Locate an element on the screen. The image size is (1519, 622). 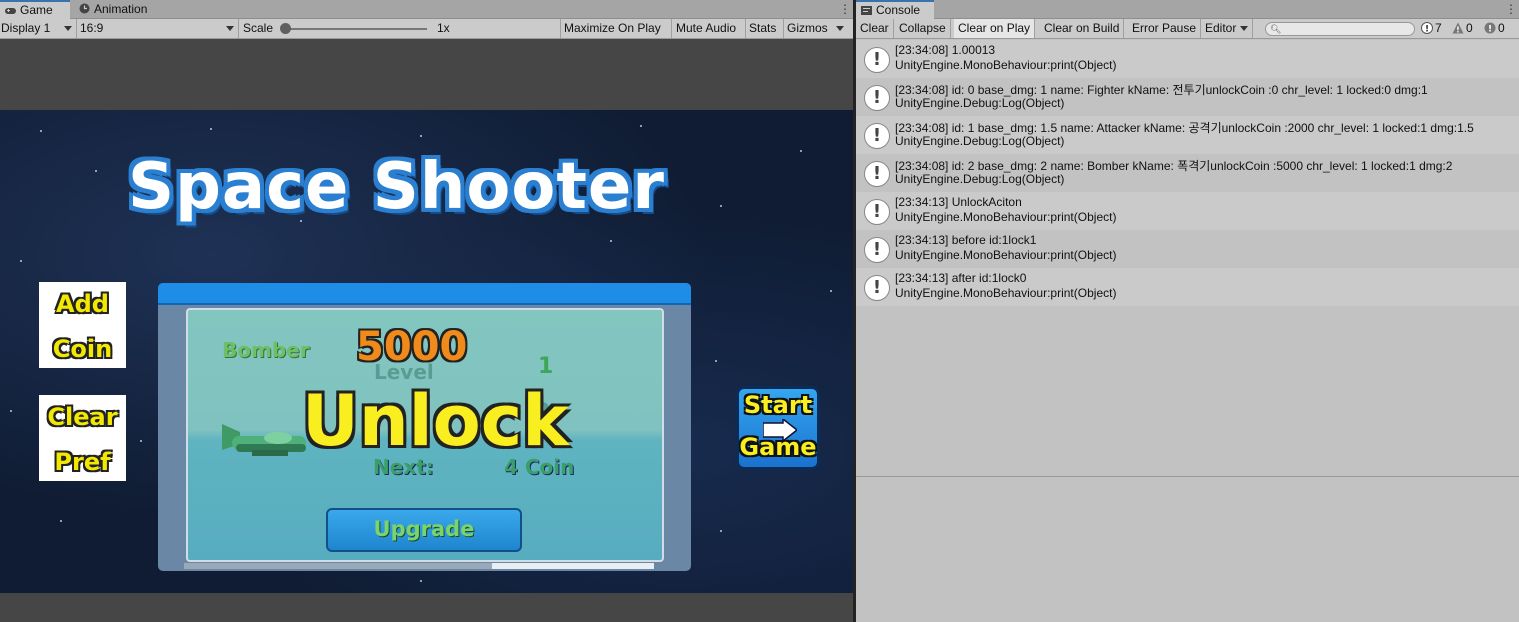
tab-console-label: Console is located at coordinates (898, 10).